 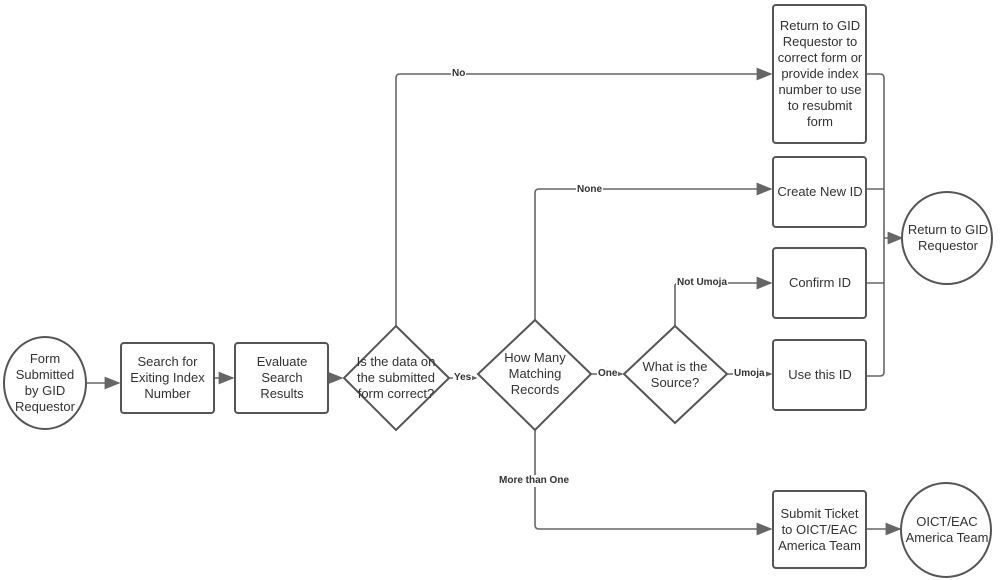 I want to click on confirm-id-label: Confirm ID, so click(x=820, y=282).